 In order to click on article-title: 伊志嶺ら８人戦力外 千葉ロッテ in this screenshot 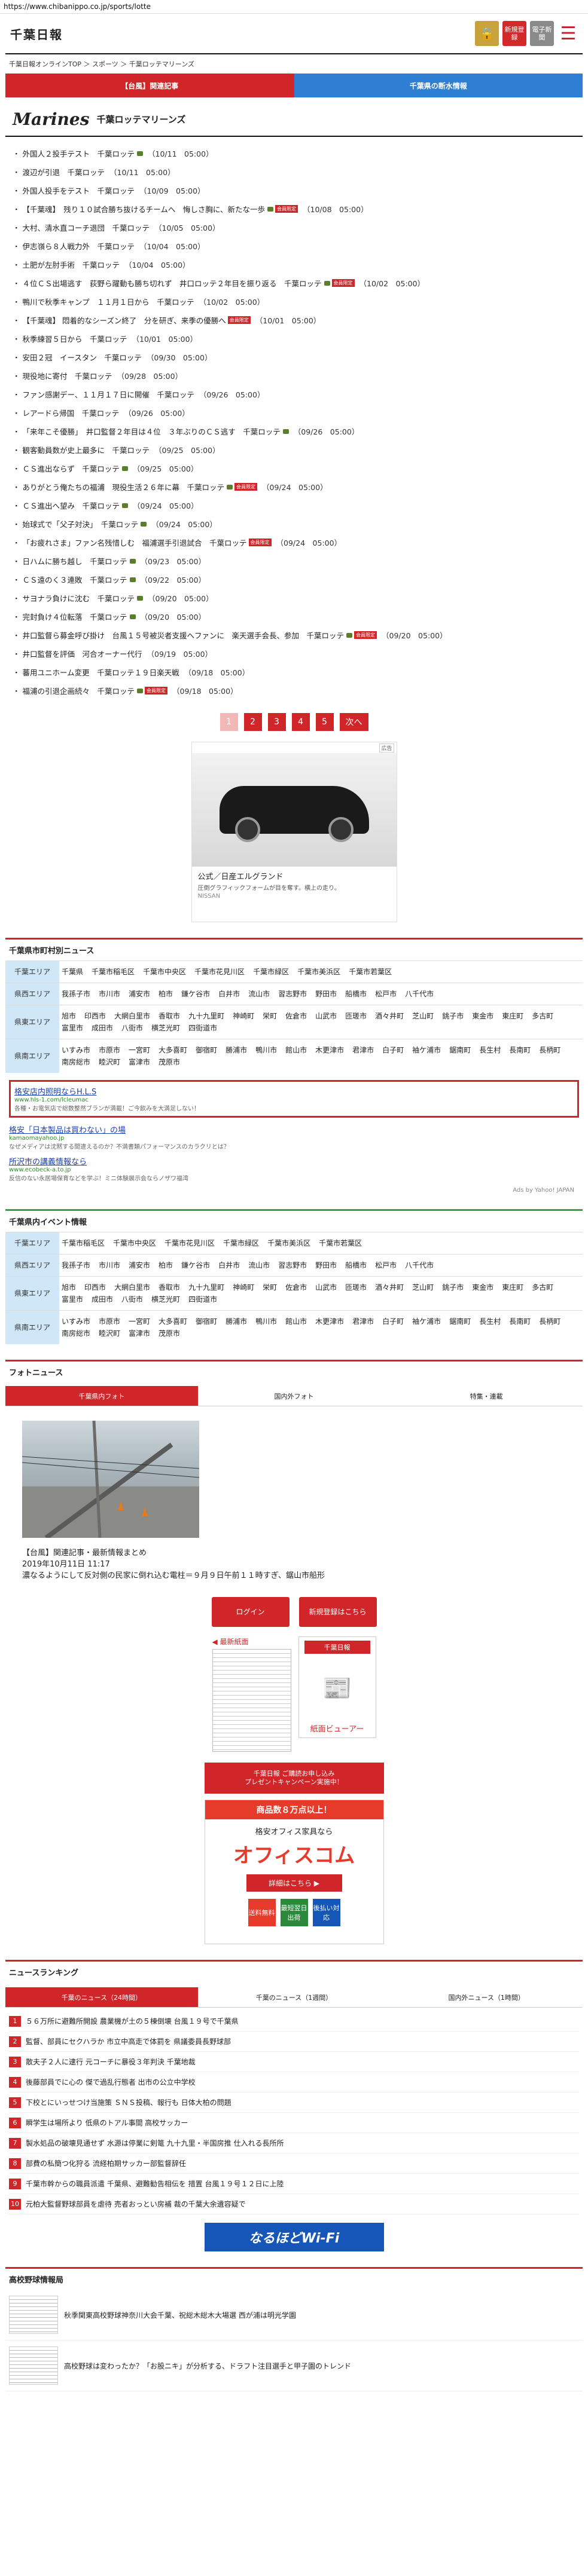, I will do `click(79, 246)`.